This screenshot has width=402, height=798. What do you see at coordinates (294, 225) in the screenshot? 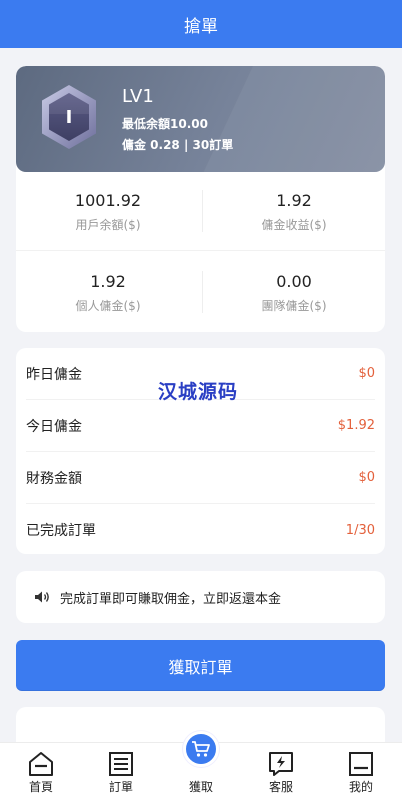
I see `stat-label: 傭金收益($)` at bounding box center [294, 225].